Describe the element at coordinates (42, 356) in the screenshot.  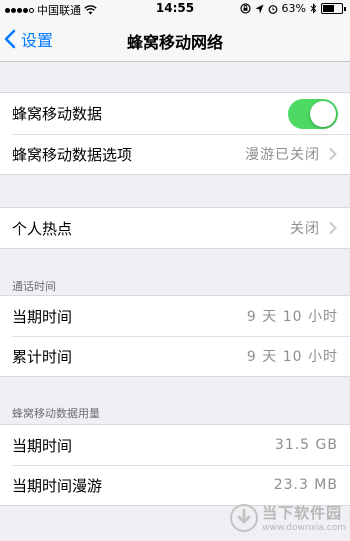
I see `lifetime-label: 累计时间` at that location.